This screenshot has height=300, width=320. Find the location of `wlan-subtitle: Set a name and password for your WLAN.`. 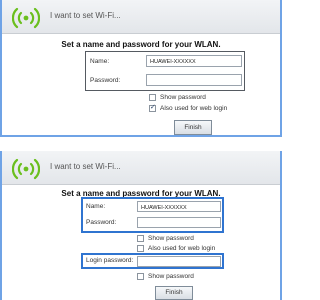

wlan-subtitle: Set a name and password for your WLAN. is located at coordinates (141, 44).